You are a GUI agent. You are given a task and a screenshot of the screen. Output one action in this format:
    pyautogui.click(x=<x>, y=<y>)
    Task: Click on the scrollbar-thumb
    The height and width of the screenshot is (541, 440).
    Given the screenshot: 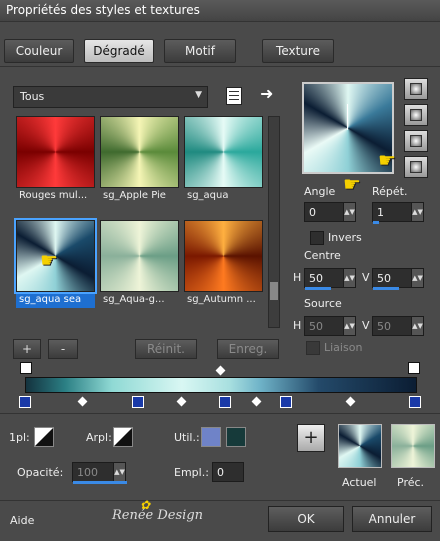 What is the action you would take?
    pyautogui.click(x=274, y=291)
    